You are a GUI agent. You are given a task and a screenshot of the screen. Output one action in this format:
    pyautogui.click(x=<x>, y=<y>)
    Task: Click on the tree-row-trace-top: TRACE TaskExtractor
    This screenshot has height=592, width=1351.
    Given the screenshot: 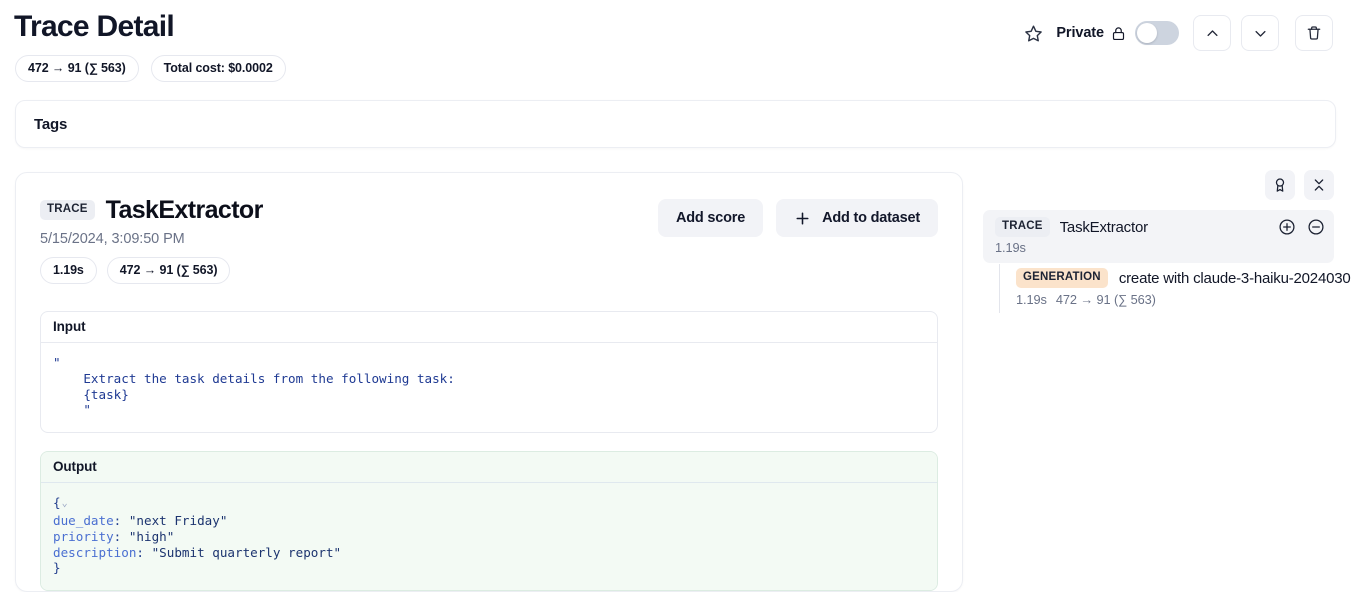 What is the action you would take?
    pyautogui.click(x=1160, y=227)
    